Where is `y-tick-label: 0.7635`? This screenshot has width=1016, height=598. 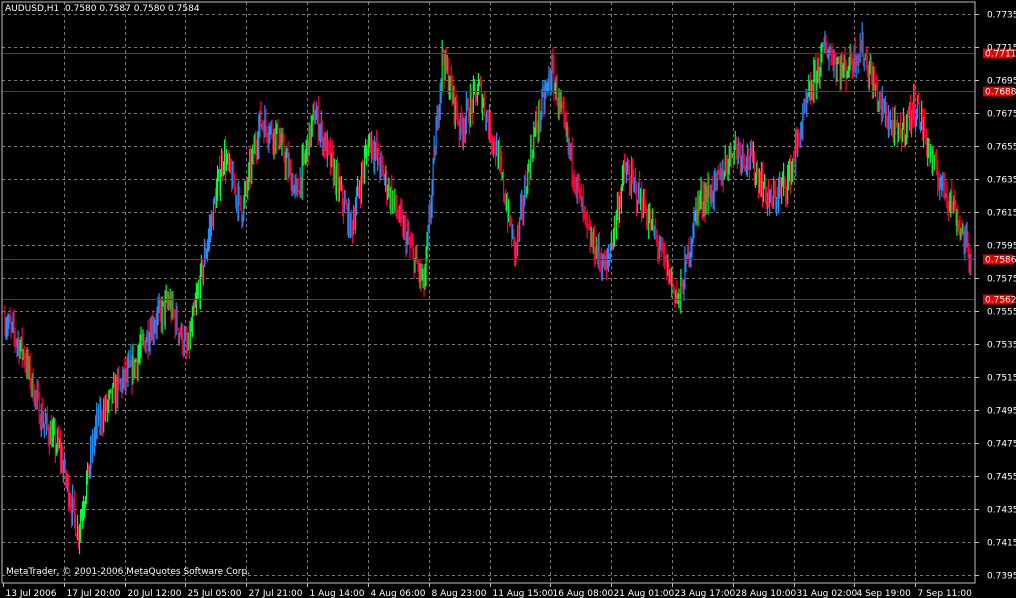 y-tick-label: 0.7635 is located at coordinates (1001, 181).